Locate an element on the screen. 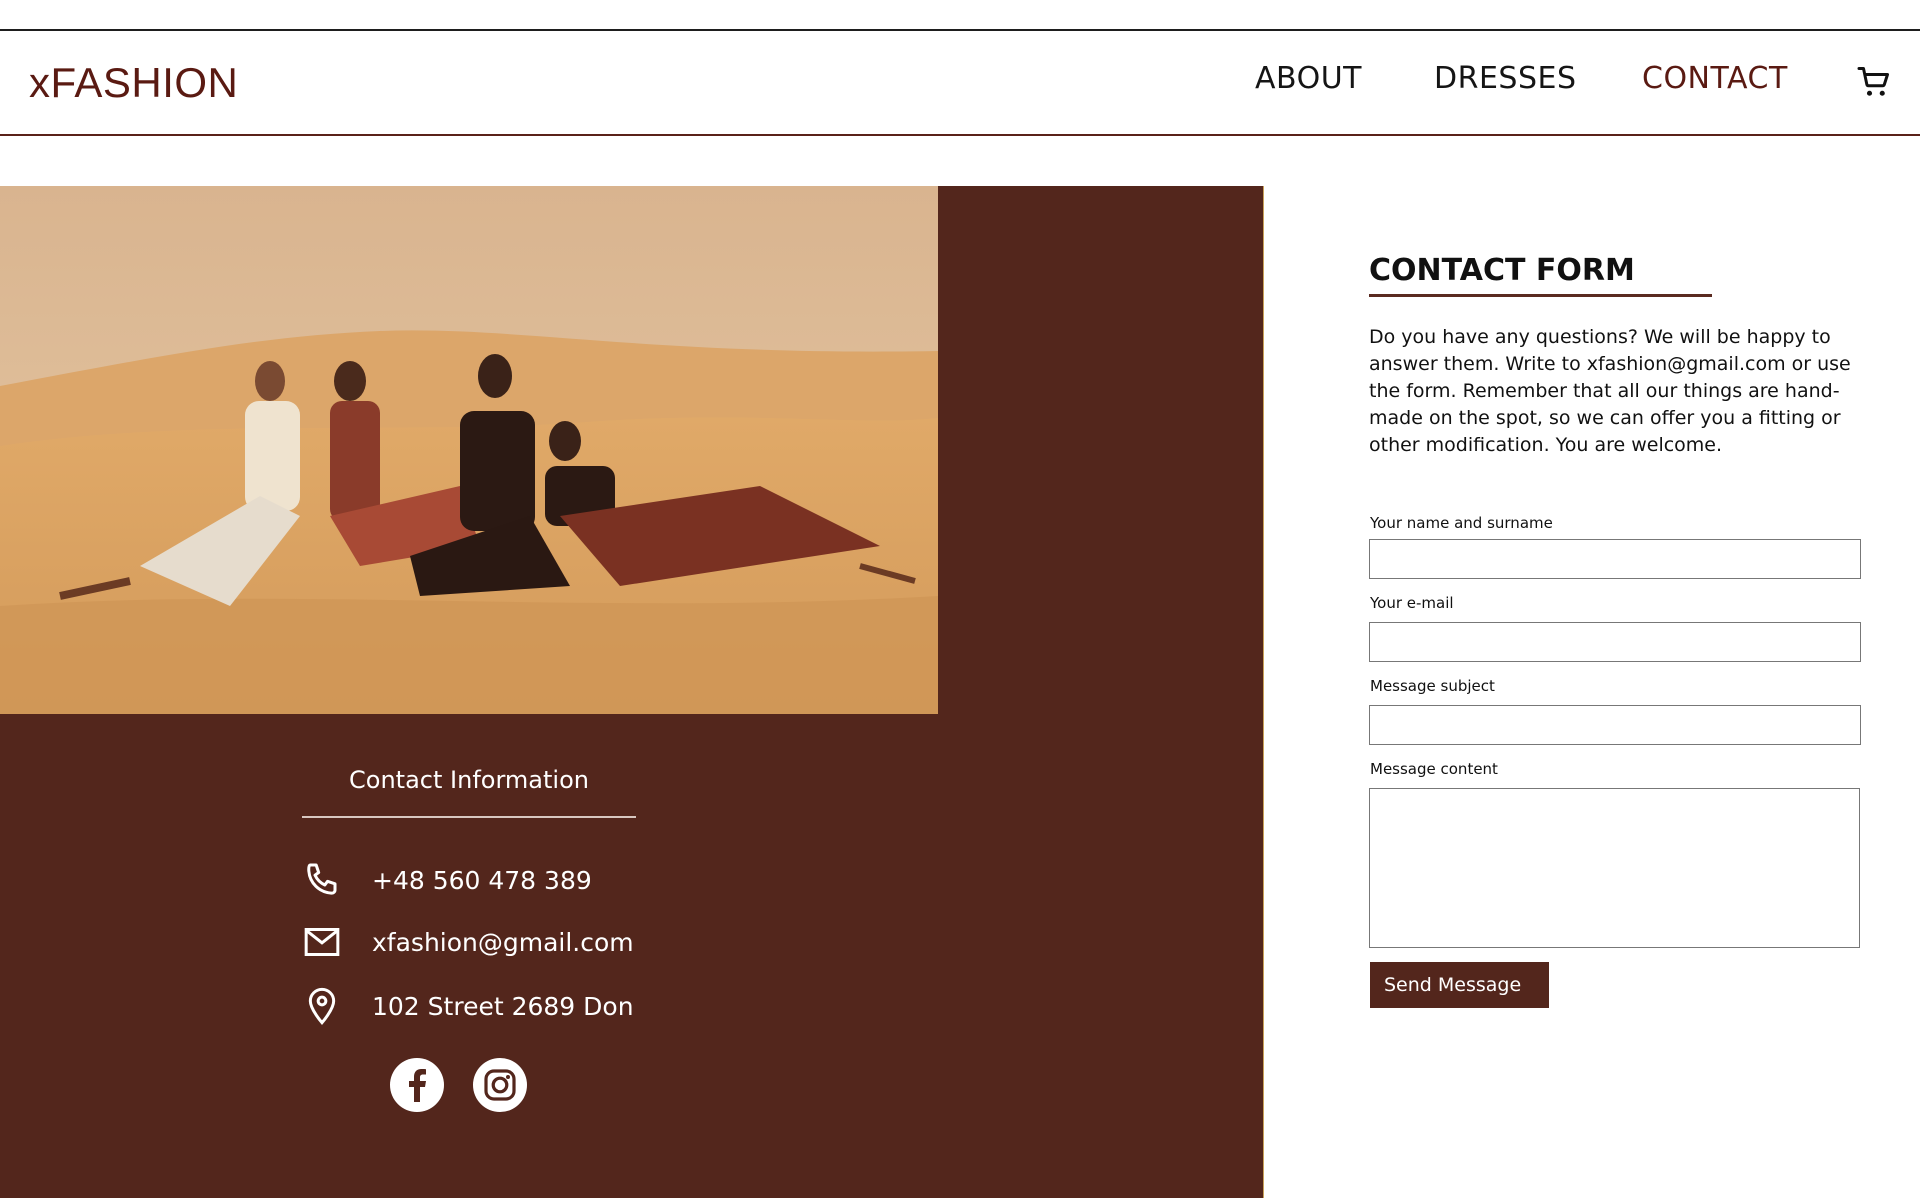 The image size is (1920, 1198). phone-number: +48 560 478 389 is located at coordinates (482, 880).